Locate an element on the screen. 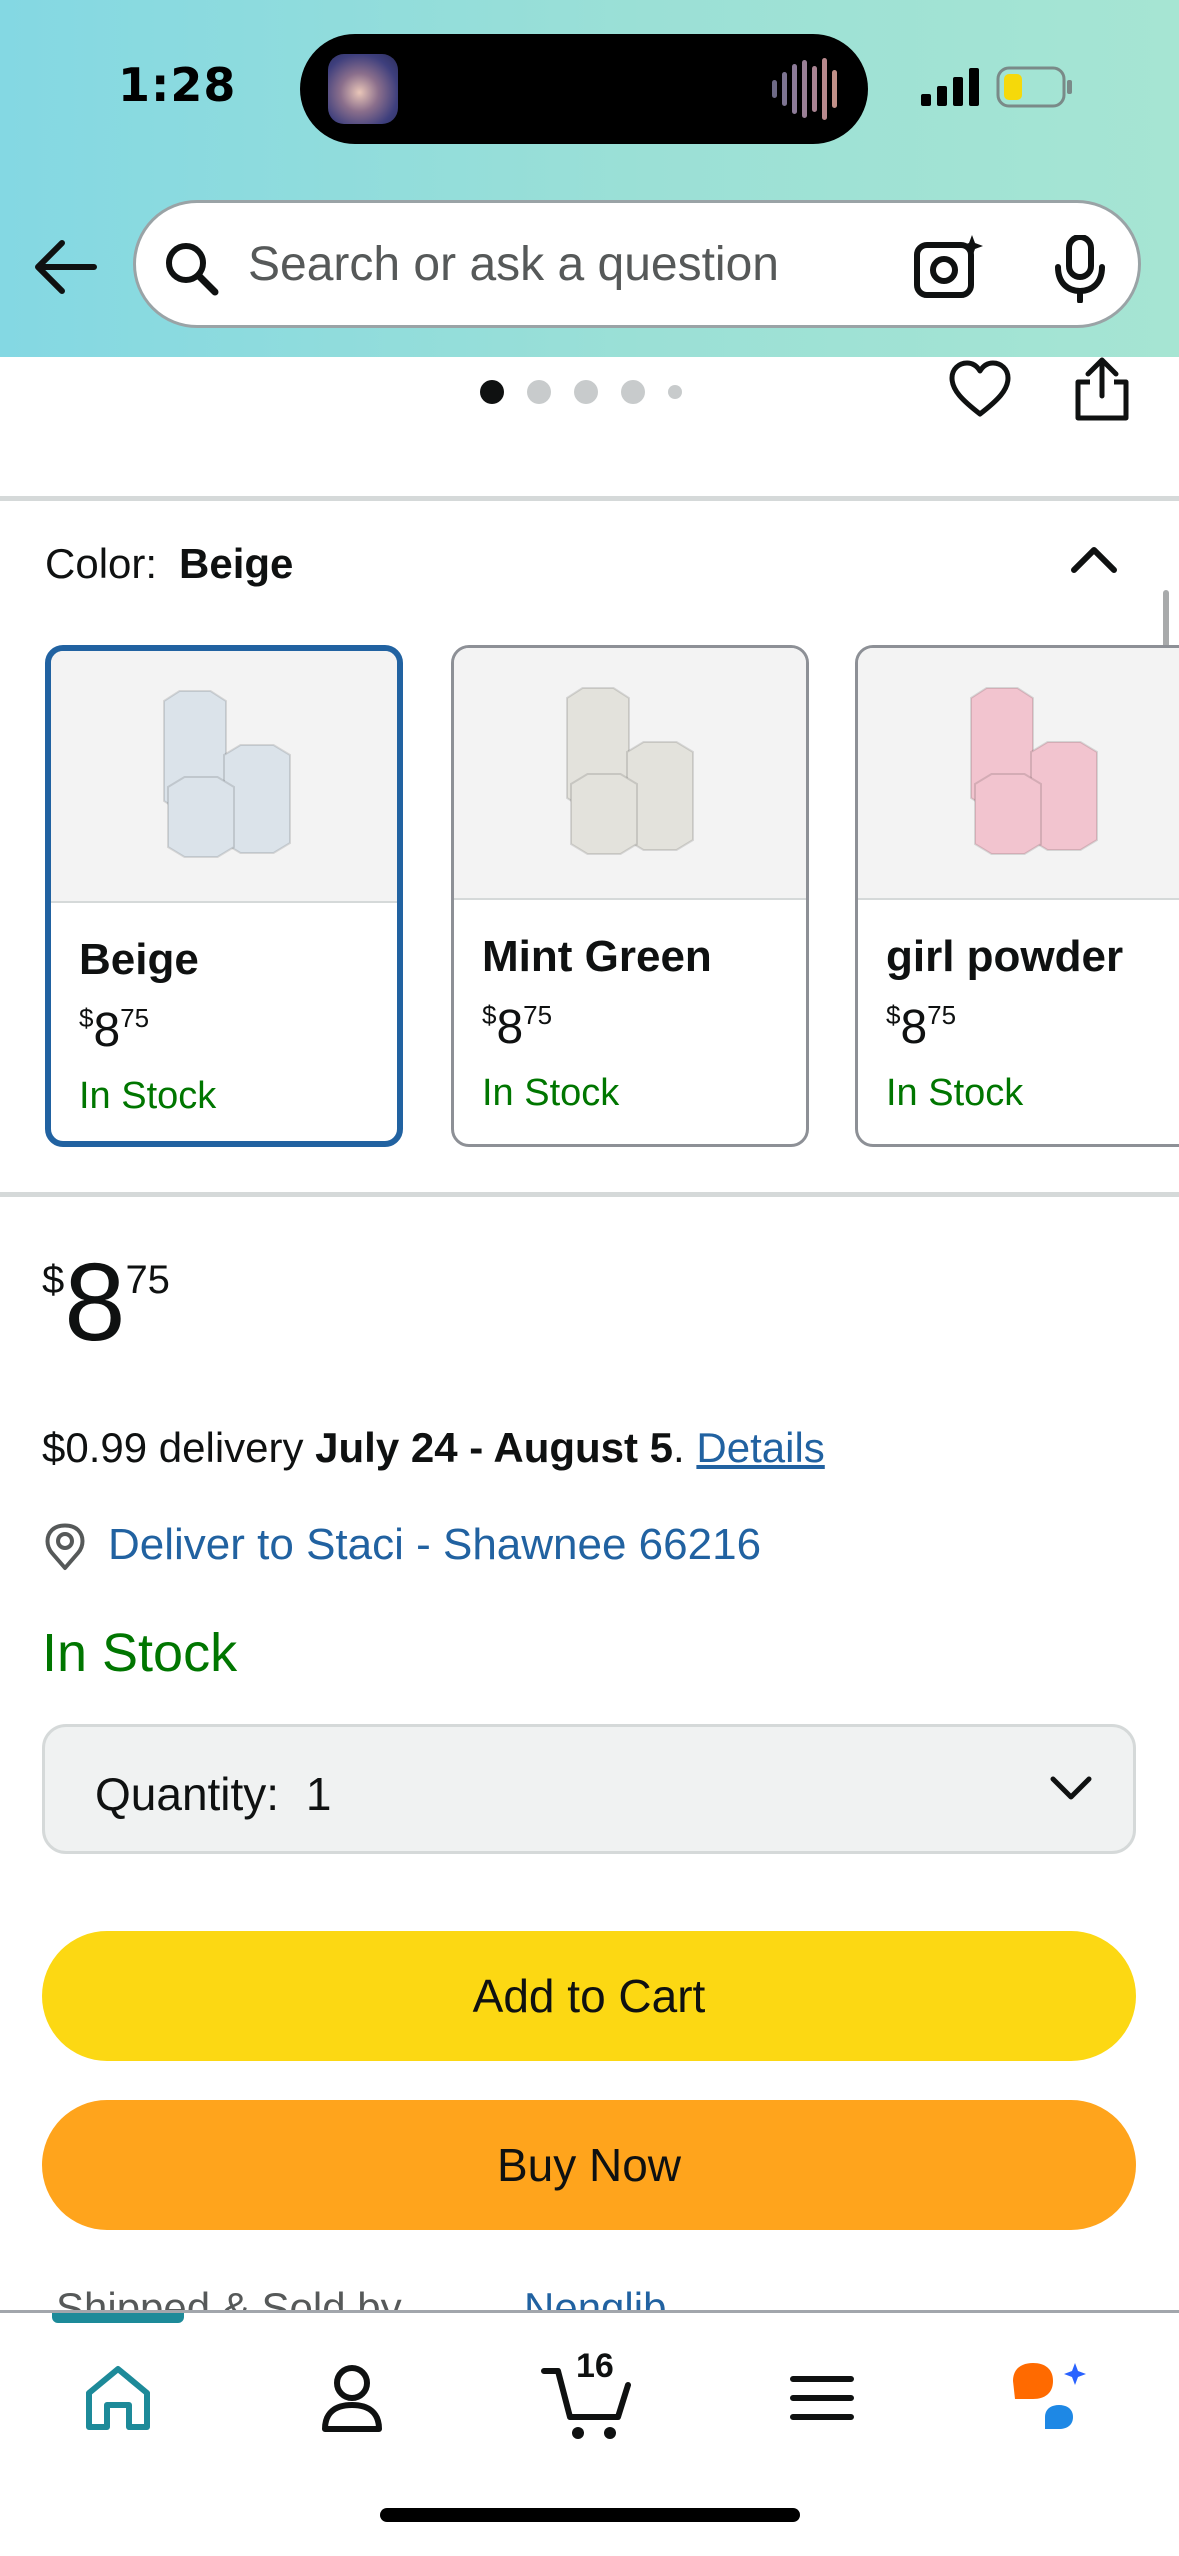 The image size is (1179, 2556). chevron-down-icon is located at coordinates (1071, 1788).